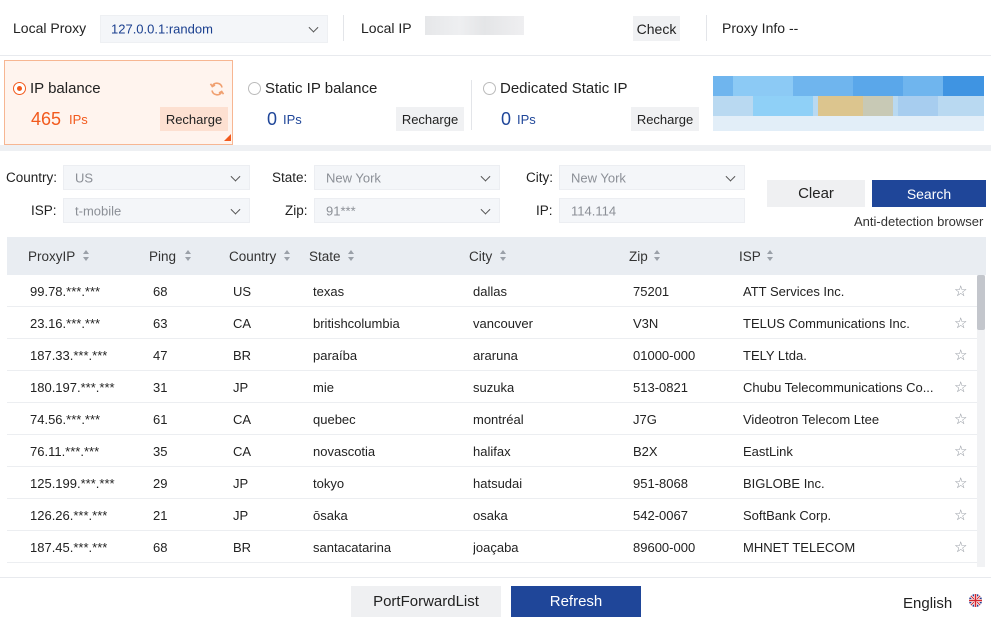  Describe the element at coordinates (495, 355) in the screenshot. I see `cell-city: araruna` at that location.